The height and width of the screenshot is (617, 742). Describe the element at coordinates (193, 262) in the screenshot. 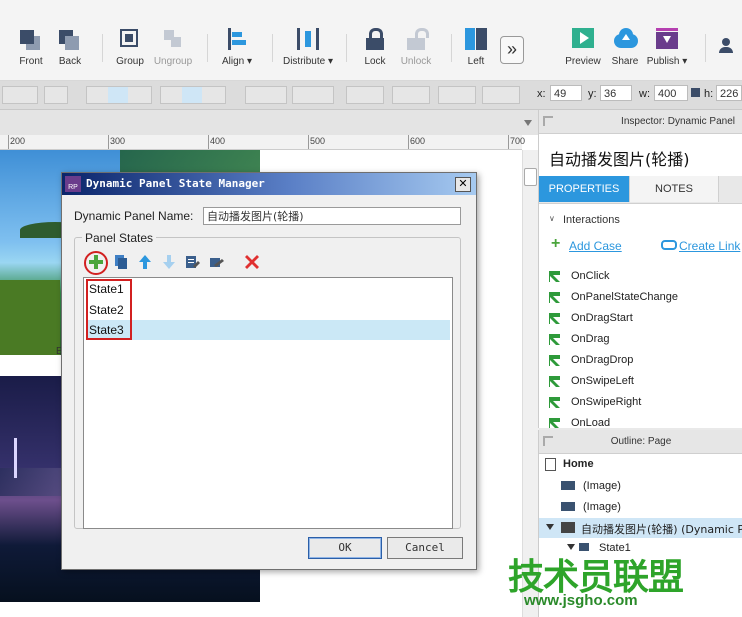

I see `edit-state-button` at that location.